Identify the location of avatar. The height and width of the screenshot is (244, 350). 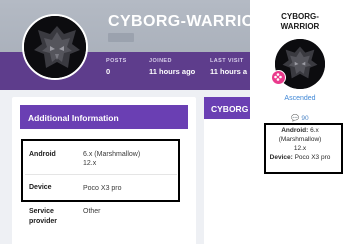
(55, 47).